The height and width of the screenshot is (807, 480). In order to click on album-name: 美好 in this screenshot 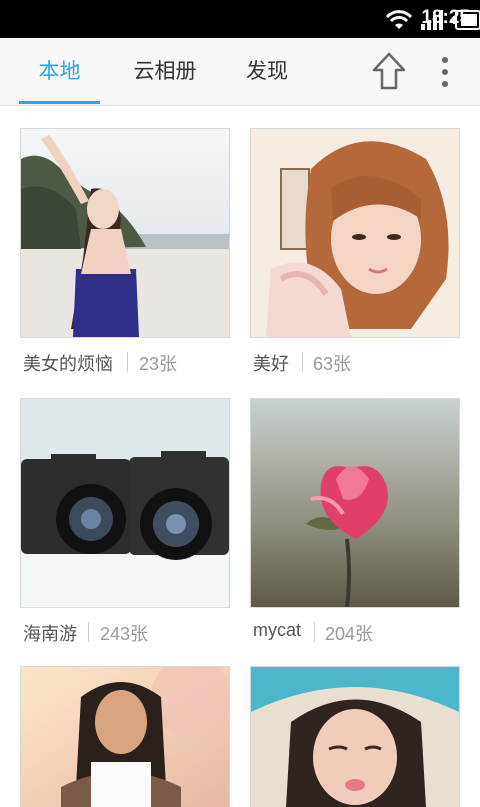, I will do `click(271, 364)`.